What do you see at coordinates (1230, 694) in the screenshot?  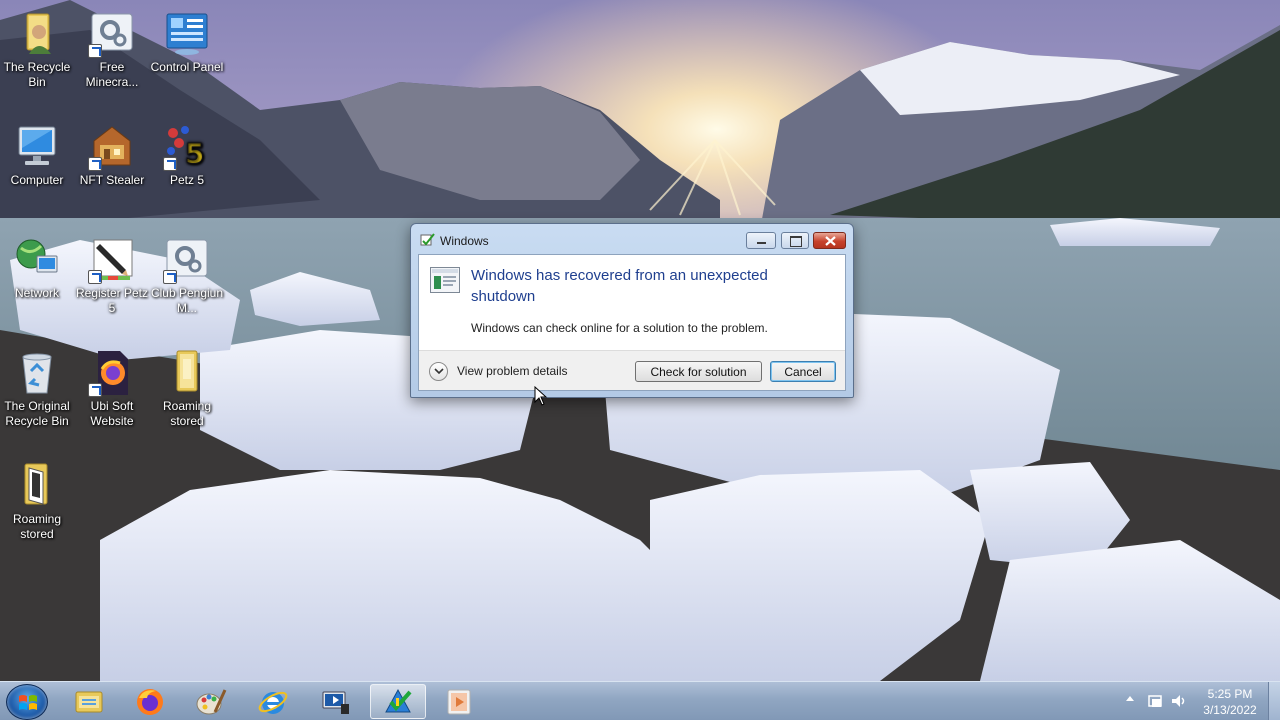 I see `clock-time: 5:25 PM` at bounding box center [1230, 694].